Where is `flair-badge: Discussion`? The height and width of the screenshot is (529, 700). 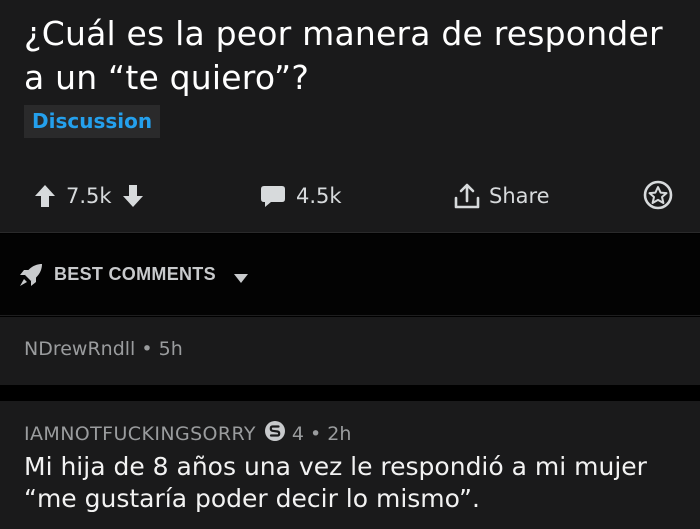 flair-badge: Discussion is located at coordinates (92, 121).